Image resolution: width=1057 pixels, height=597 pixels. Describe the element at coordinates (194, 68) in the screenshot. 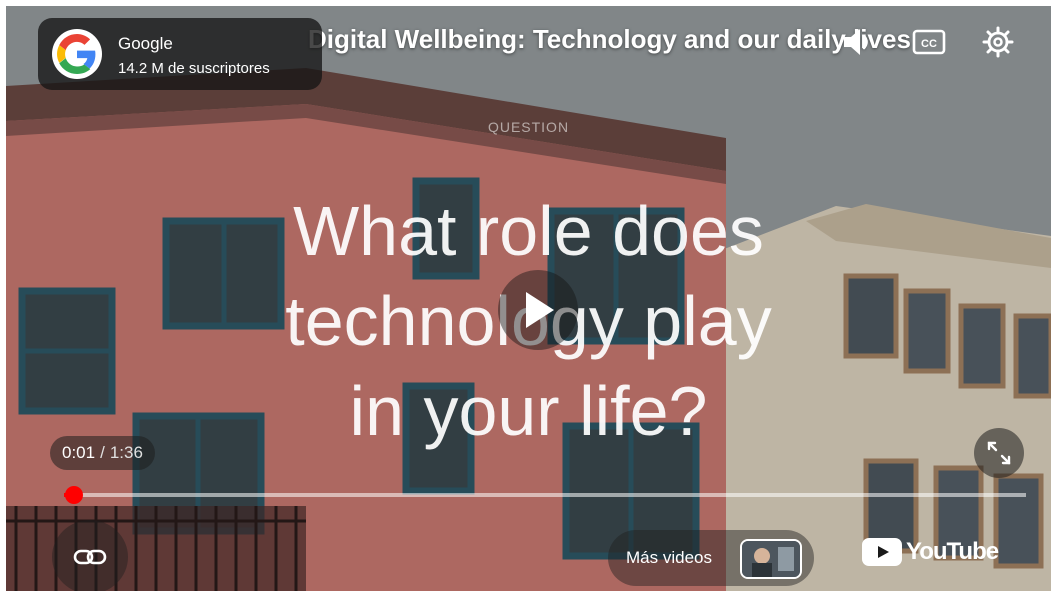

I see `subscriber-count: 14.2 M de suscriptores` at that location.